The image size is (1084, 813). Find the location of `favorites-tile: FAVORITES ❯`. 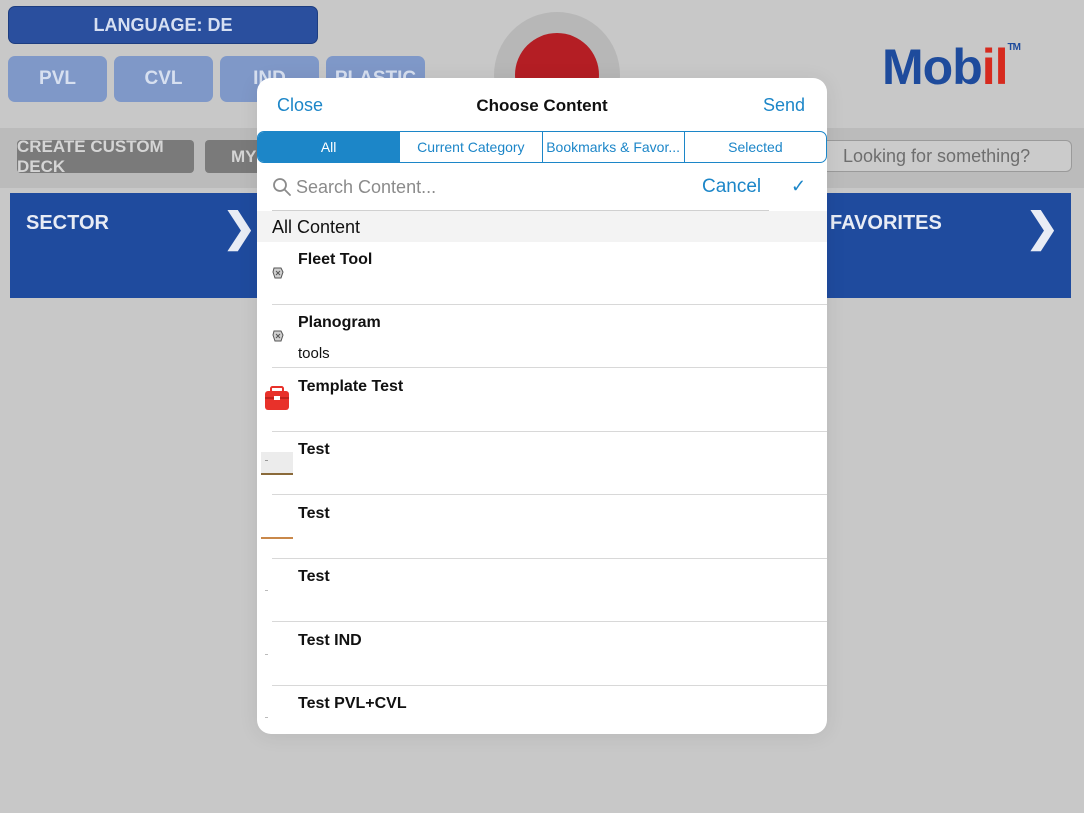

favorites-tile: FAVORITES ❯ is located at coordinates (948, 245).